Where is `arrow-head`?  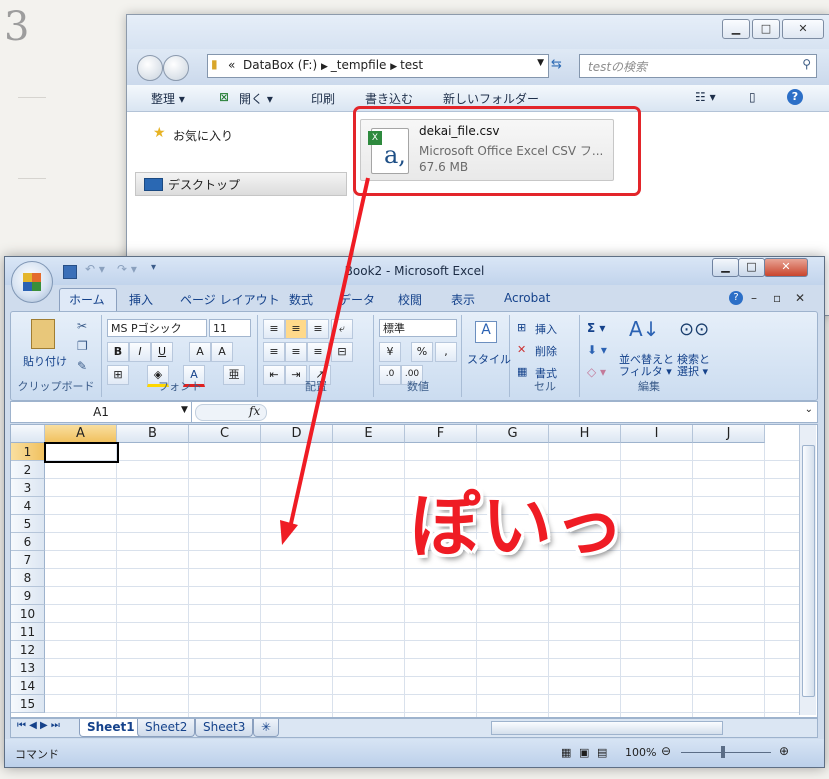 arrow-head is located at coordinates (289, 532).